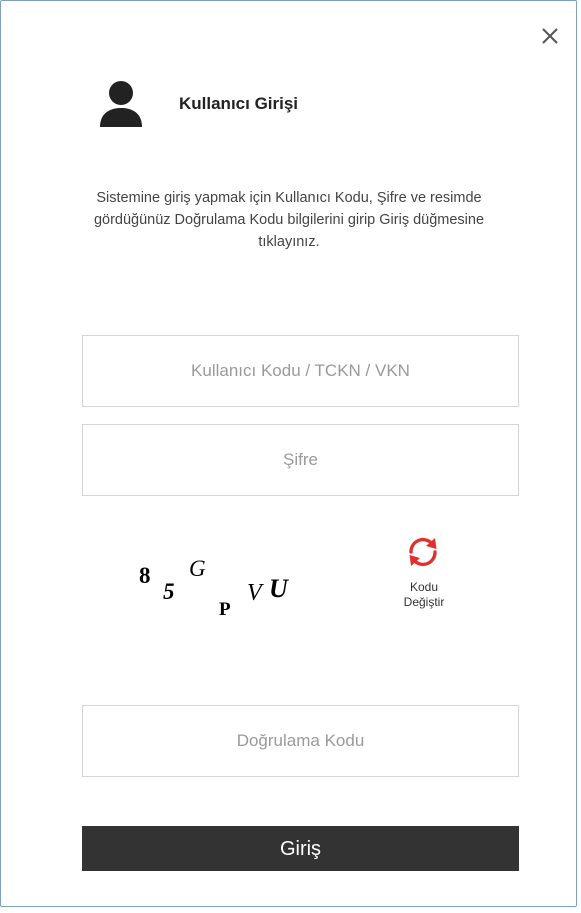 The width and height of the screenshot is (581, 913). I want to click on refresh-captcha-label: Kodu Değiştir, so click(424, 595).